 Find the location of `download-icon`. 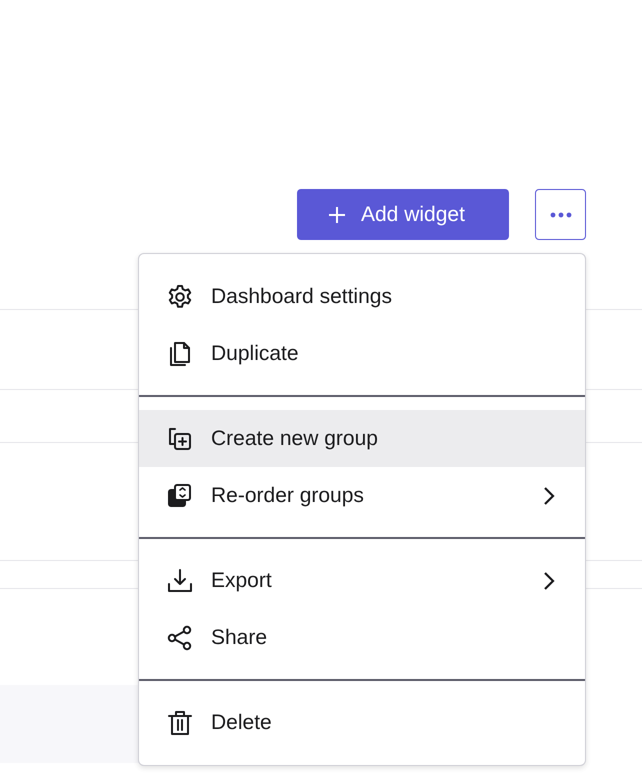

download-icon is located at coordinates (180, 580).